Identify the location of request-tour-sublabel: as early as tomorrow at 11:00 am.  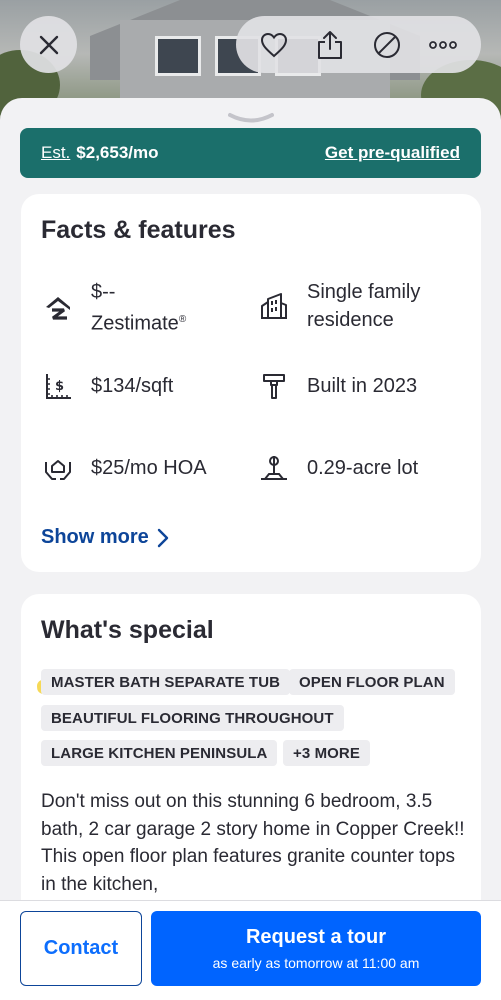
(316, 963).